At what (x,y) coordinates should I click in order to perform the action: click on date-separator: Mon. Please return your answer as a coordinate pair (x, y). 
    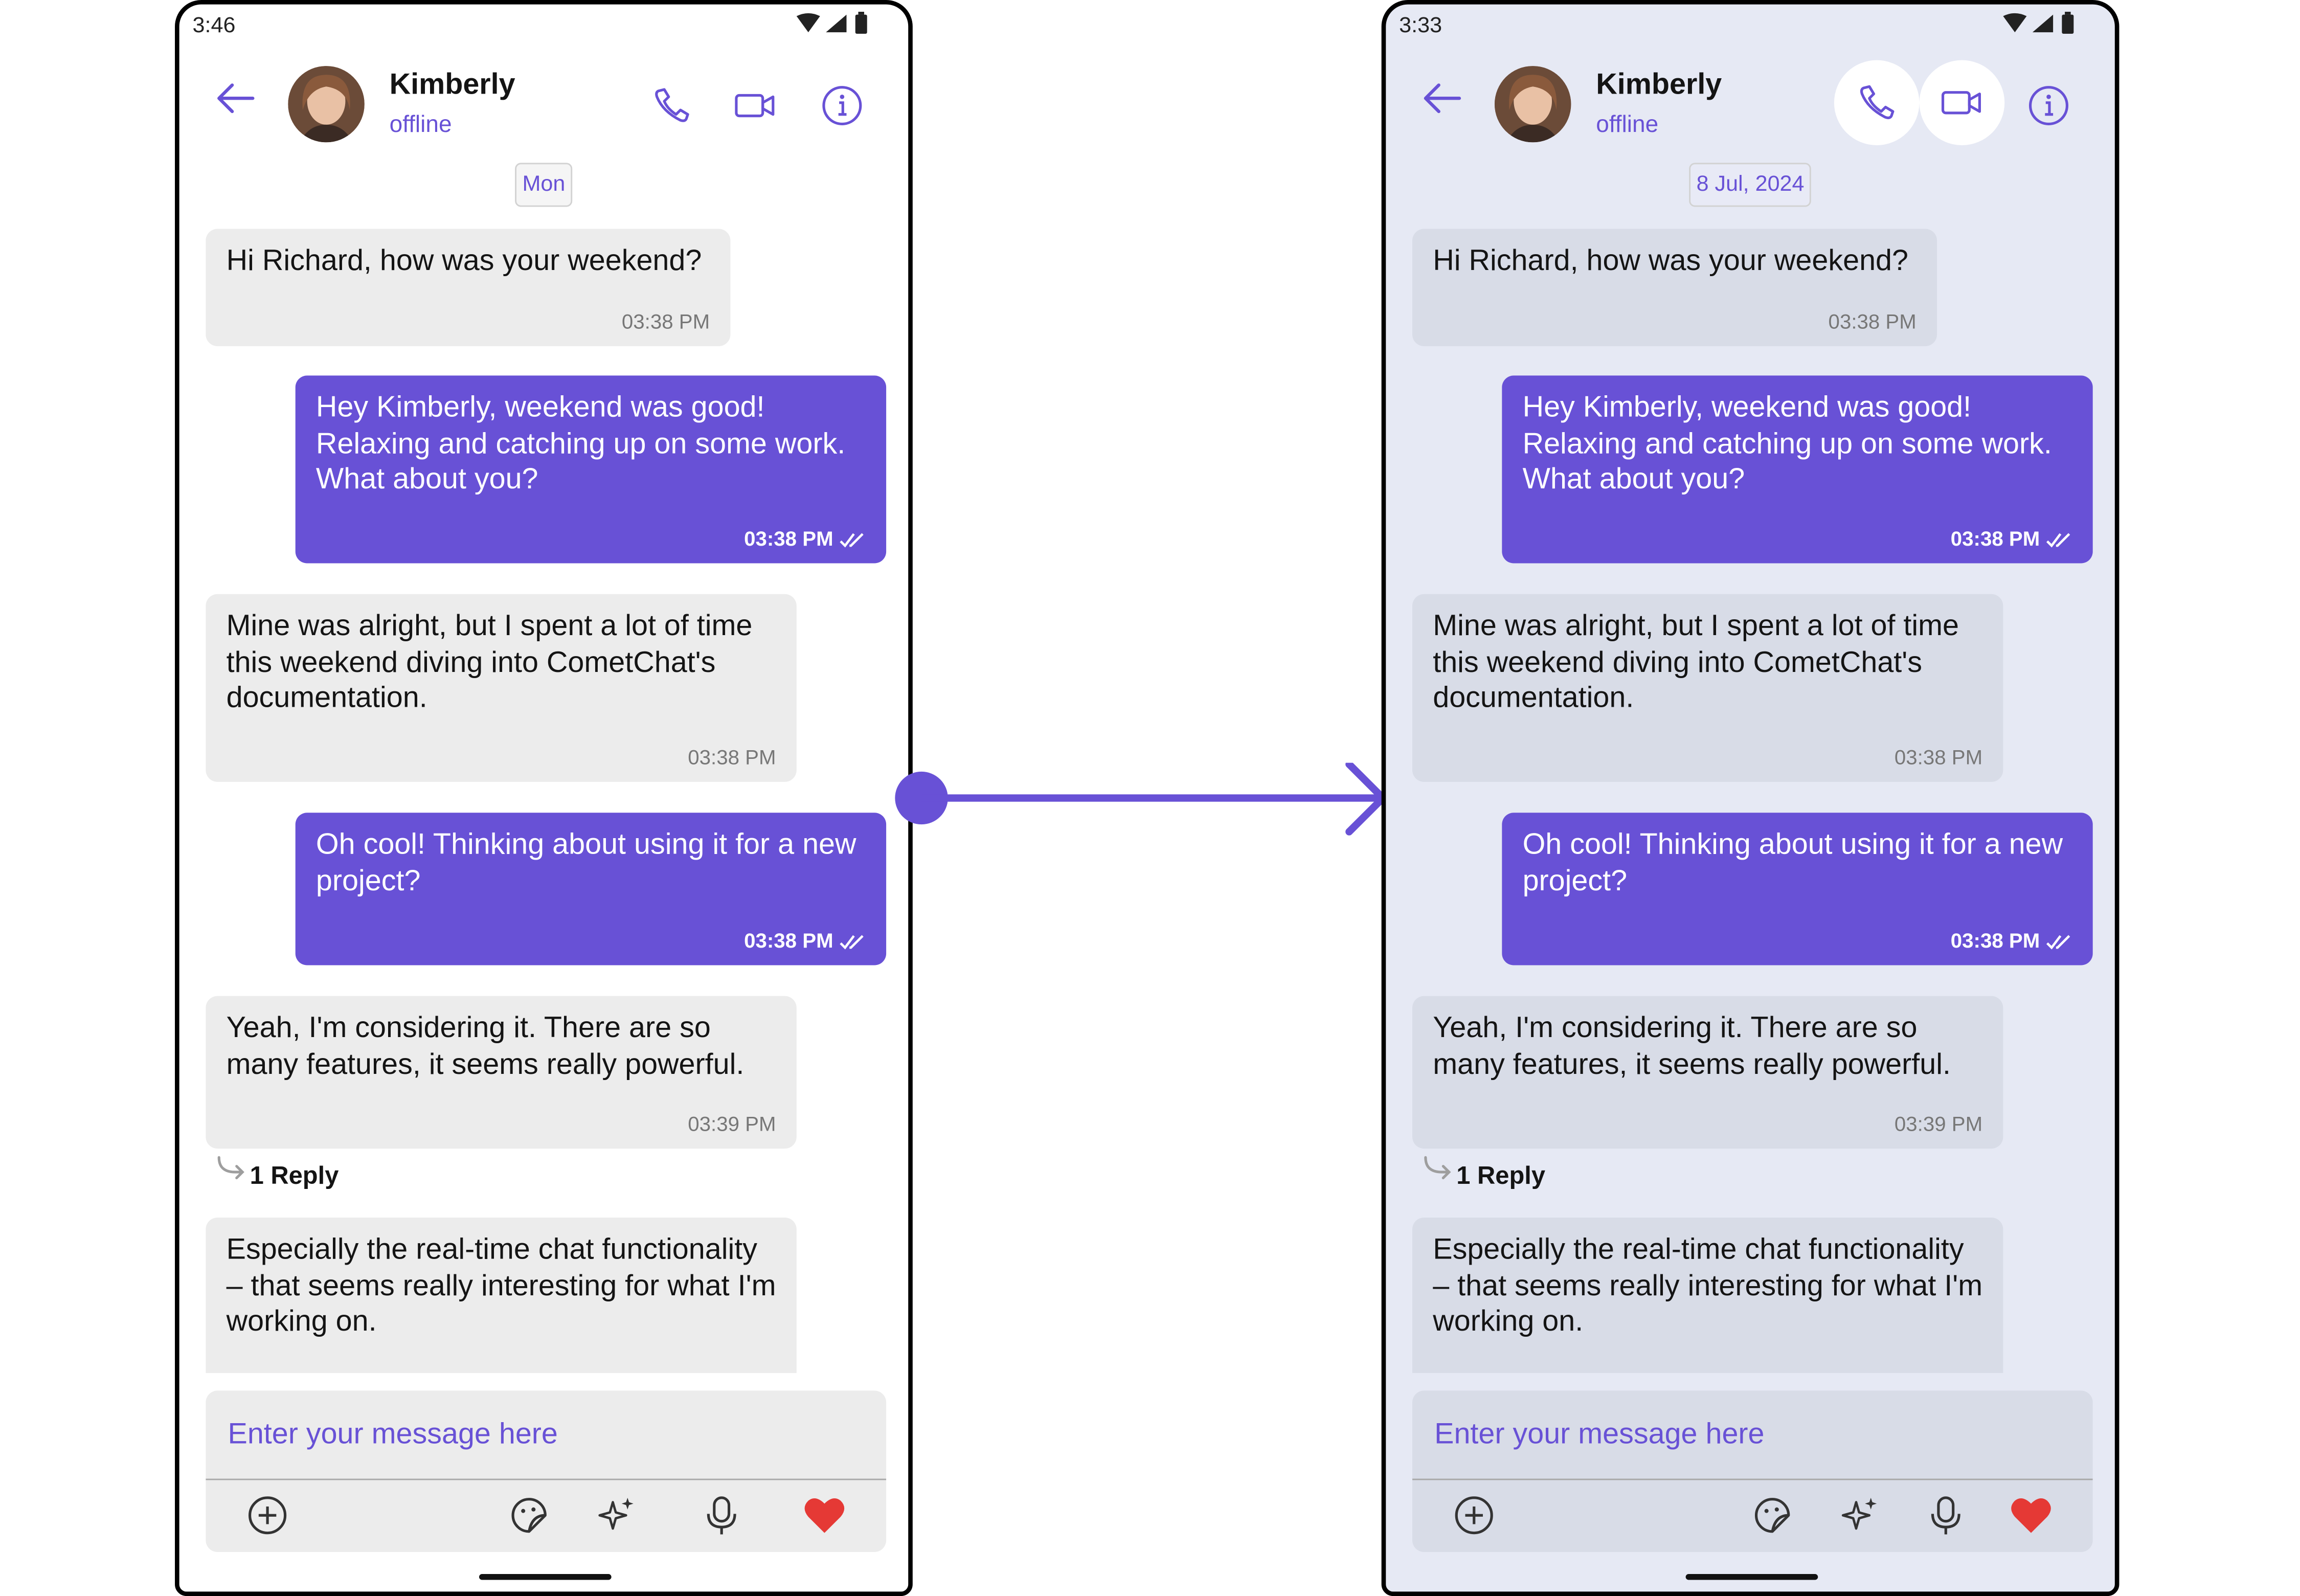
    Looking at the image, I should click on (544, 185).